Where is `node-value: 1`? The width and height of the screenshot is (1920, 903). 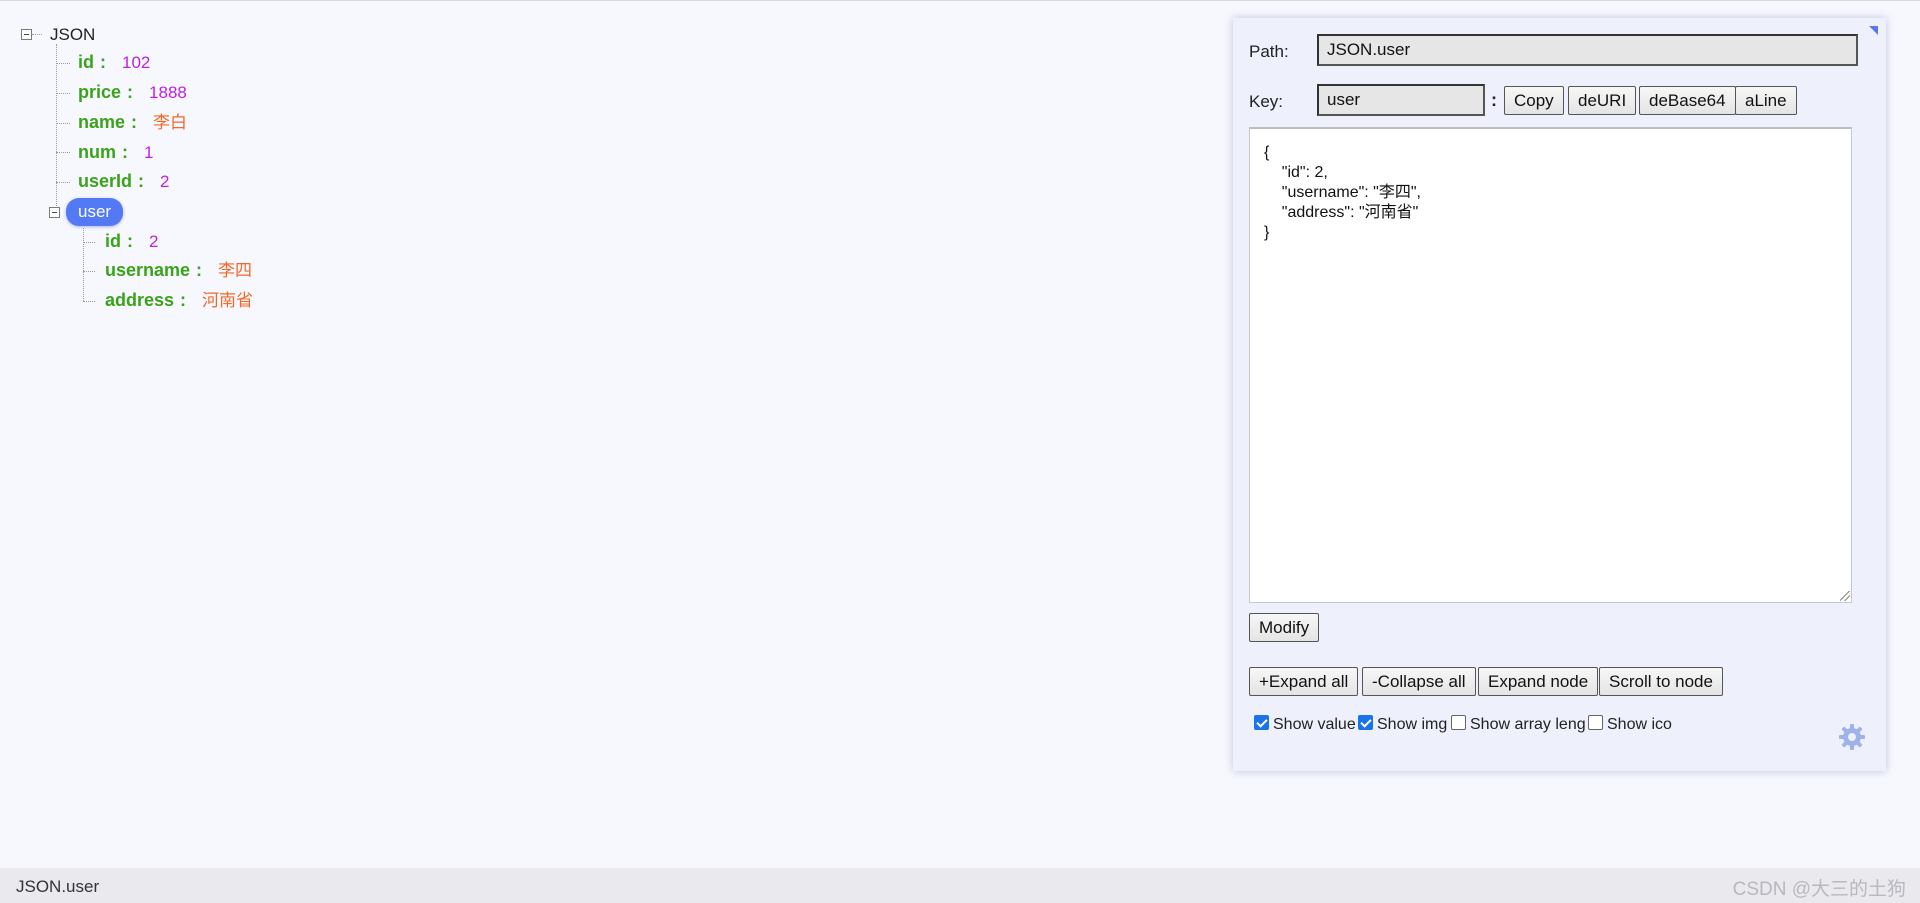 node-value: 1 is located at coordinates (149, 152).